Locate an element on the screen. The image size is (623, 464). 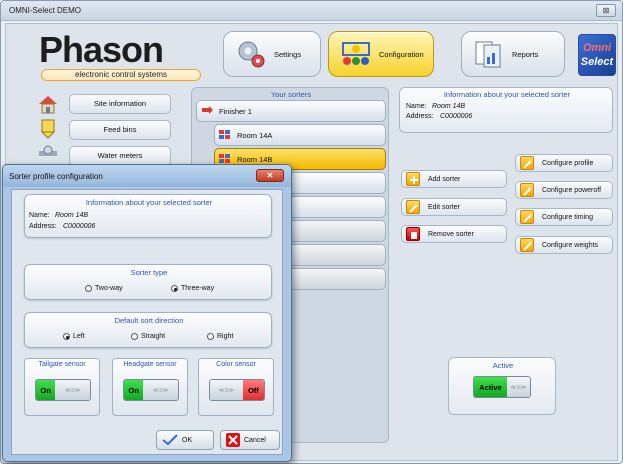
edit-sorter-button: Edit sorter is located at coordinates (454, 207).